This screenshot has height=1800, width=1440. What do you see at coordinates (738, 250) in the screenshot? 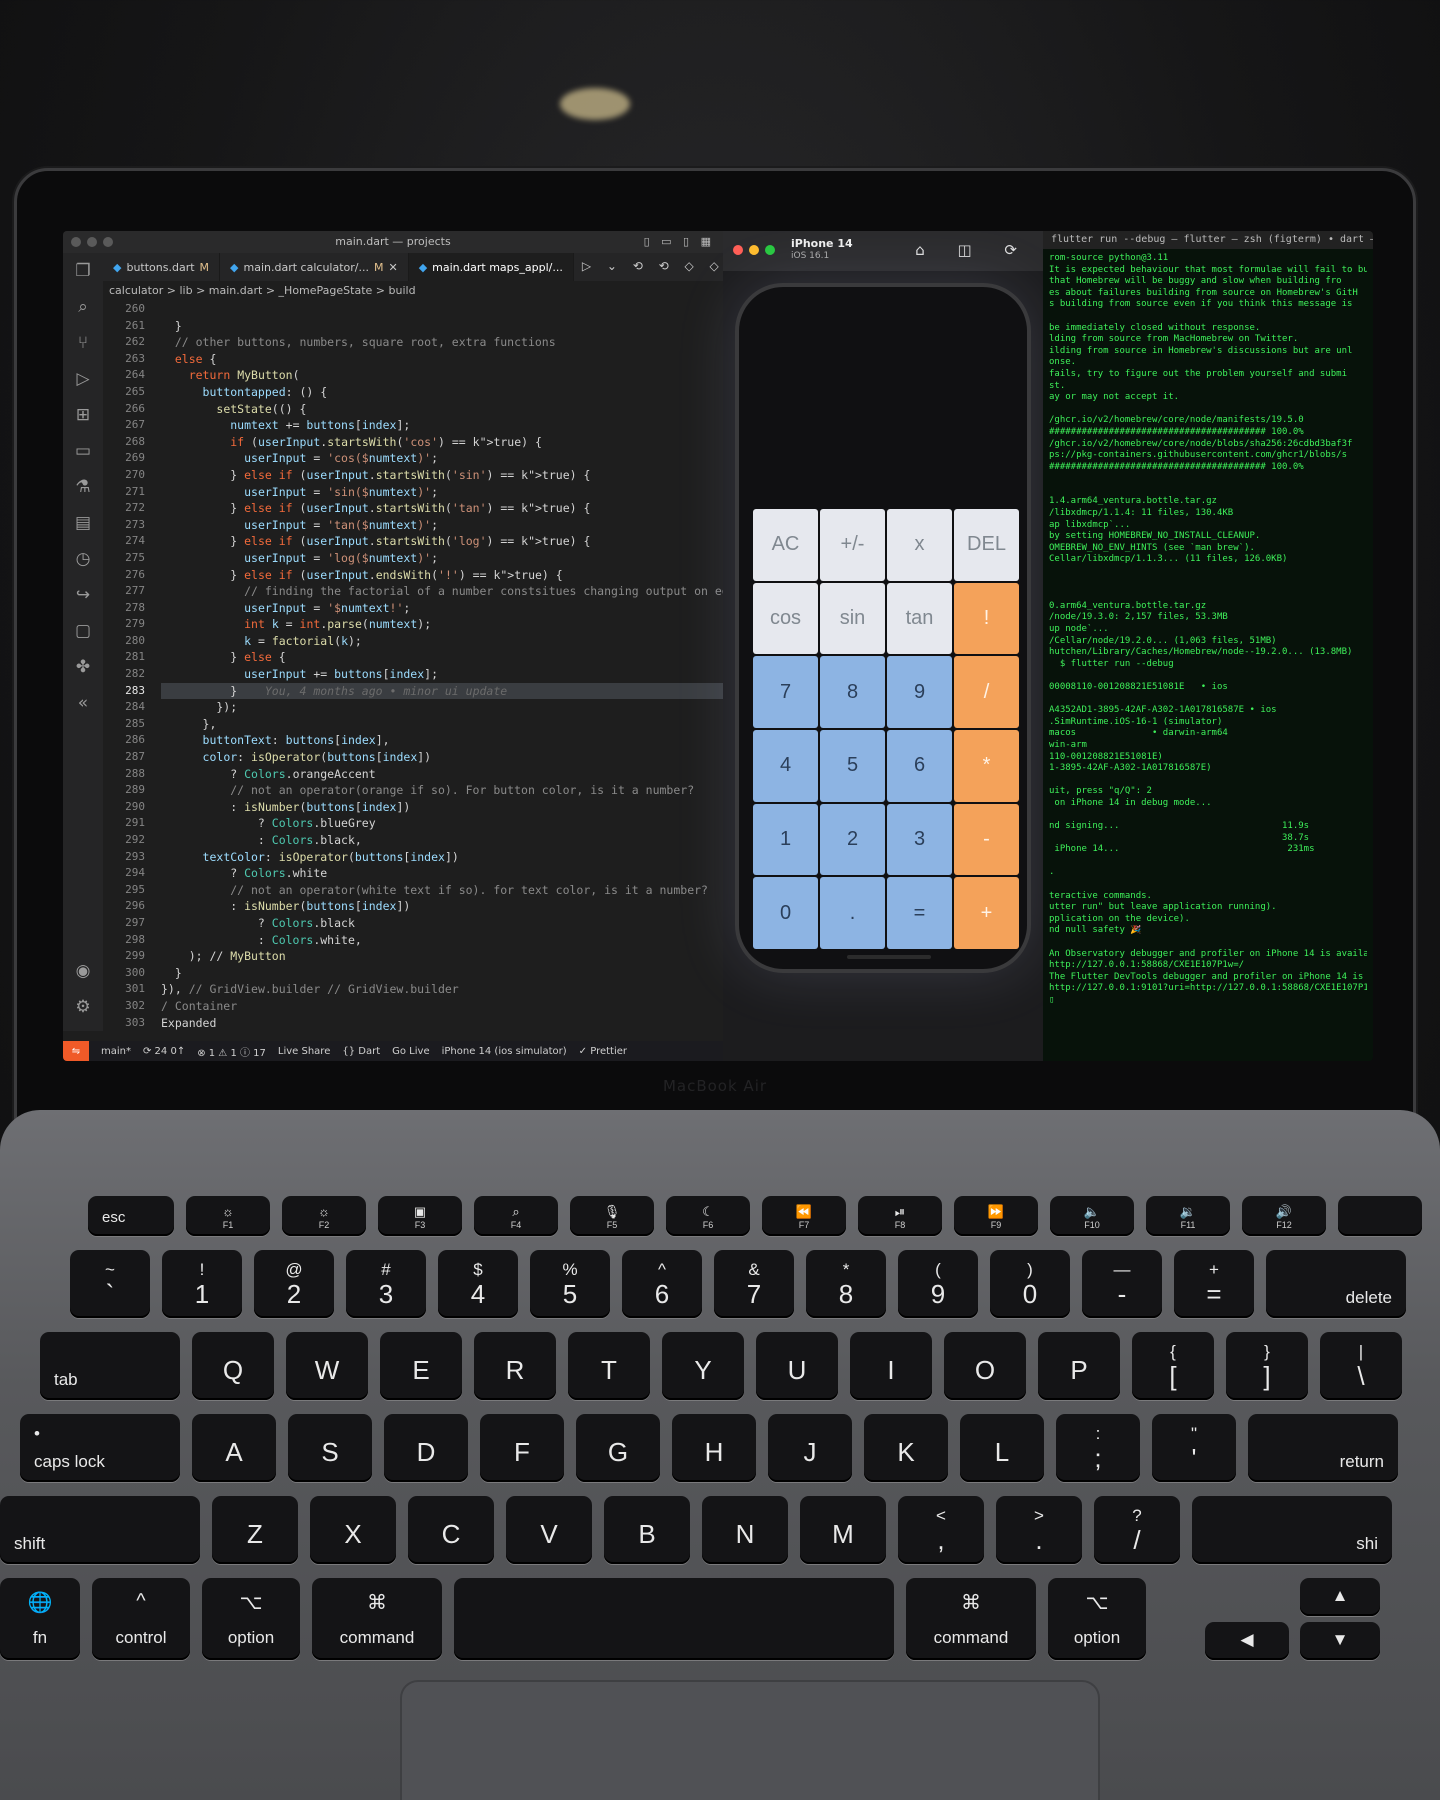
I see `close-button` at bounding box center [738, 250].